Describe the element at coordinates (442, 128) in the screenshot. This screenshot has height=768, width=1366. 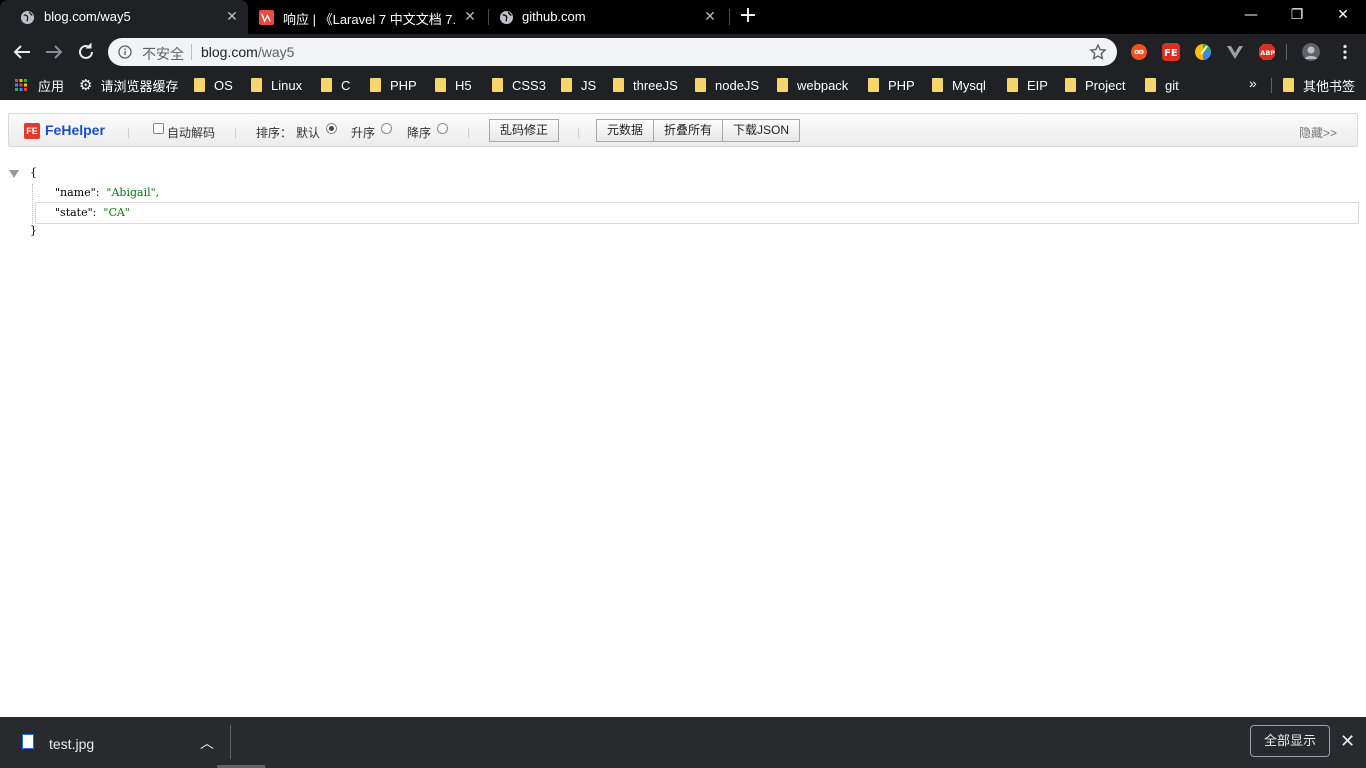
I see `sort-desc-radio` at that location.